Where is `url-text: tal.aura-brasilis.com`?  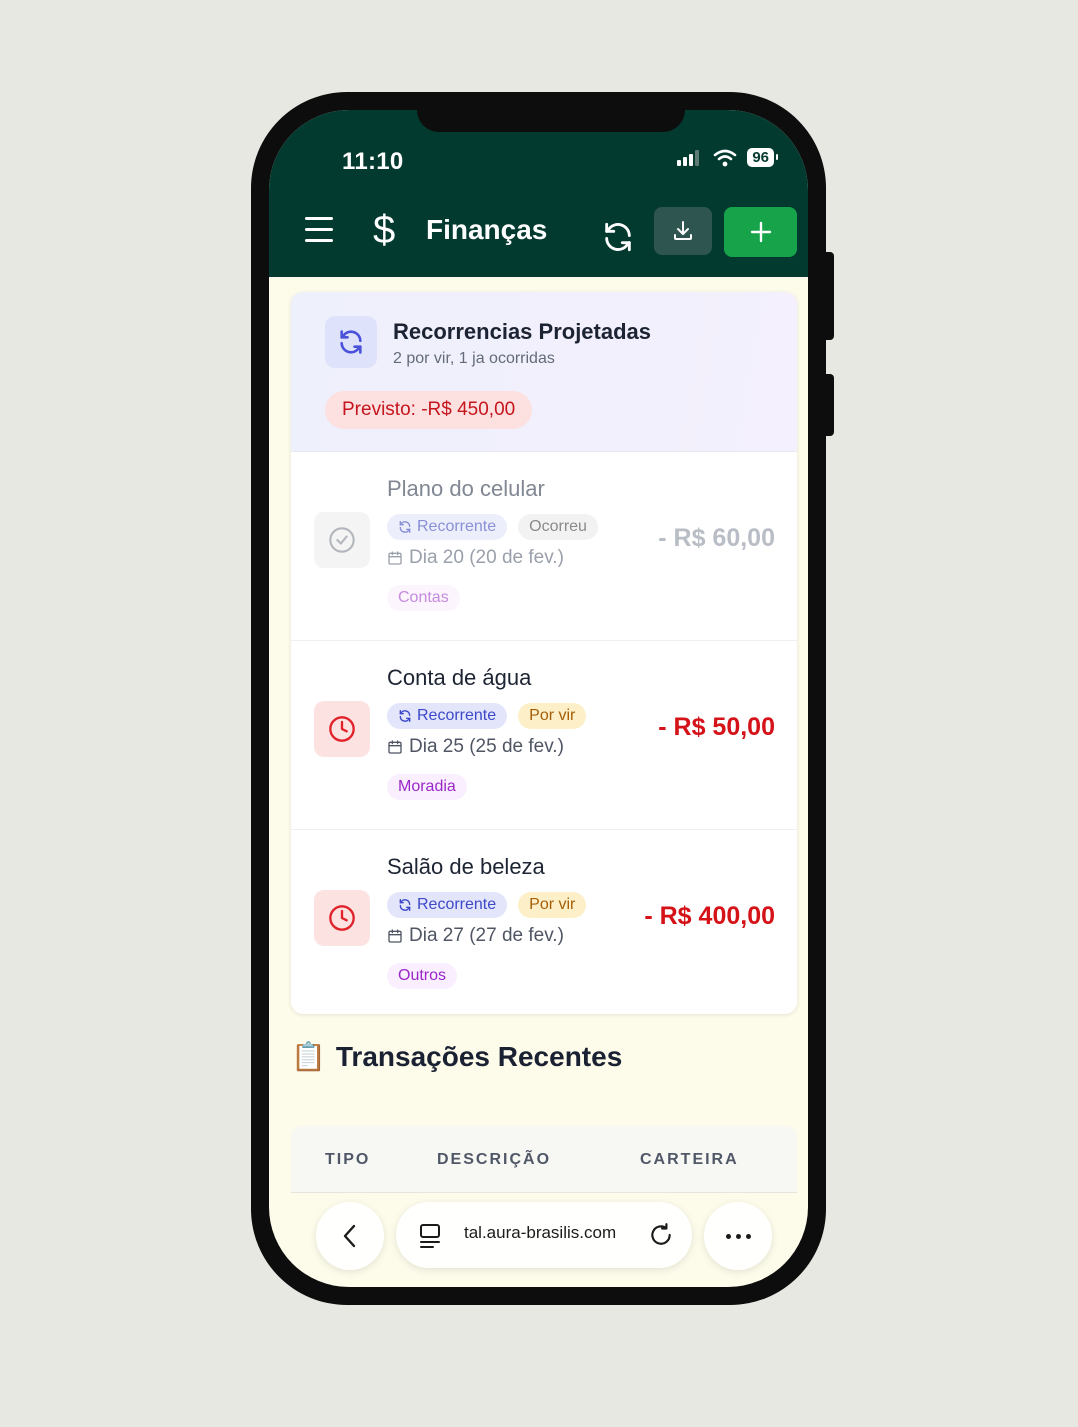
url-text: tal.aura-brasilis.com is located at coordinates (540, 1232).